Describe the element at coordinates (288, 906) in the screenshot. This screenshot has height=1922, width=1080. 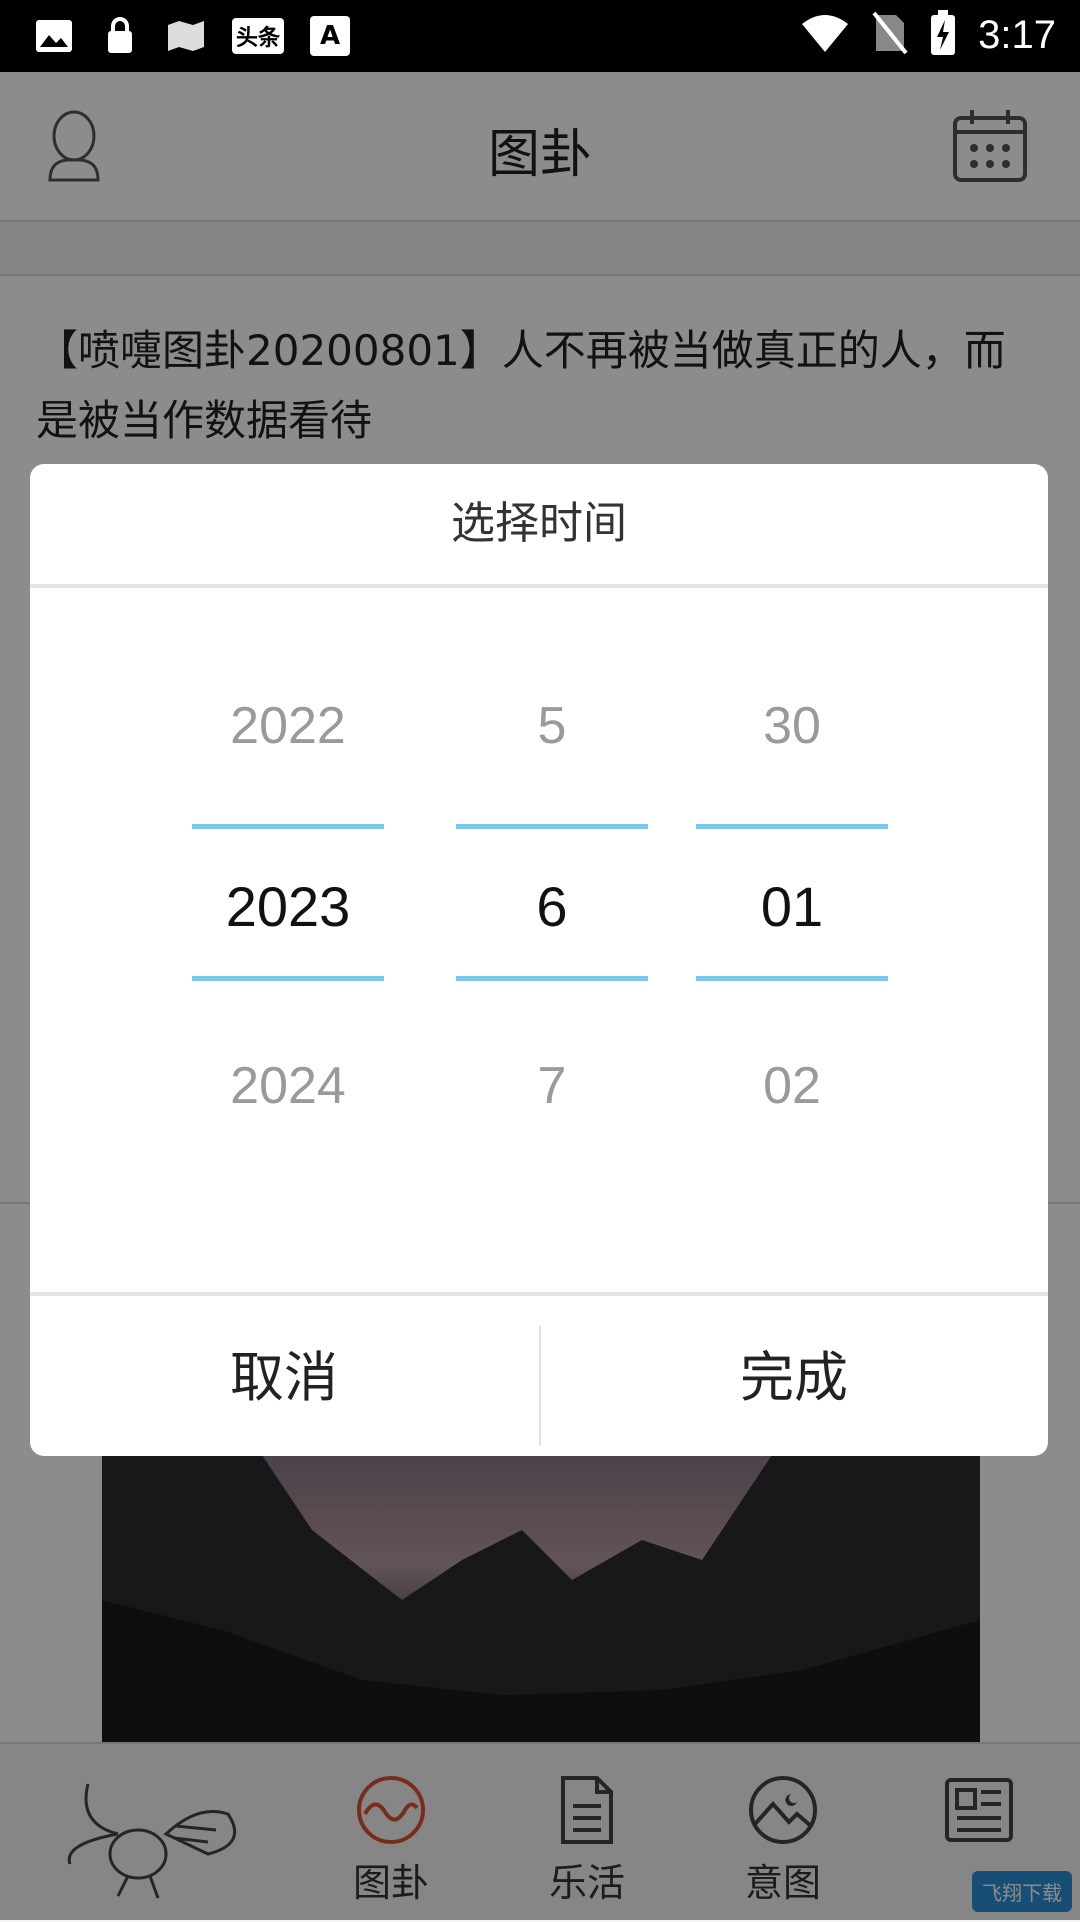
I see `year-selected: 2023` at that location.